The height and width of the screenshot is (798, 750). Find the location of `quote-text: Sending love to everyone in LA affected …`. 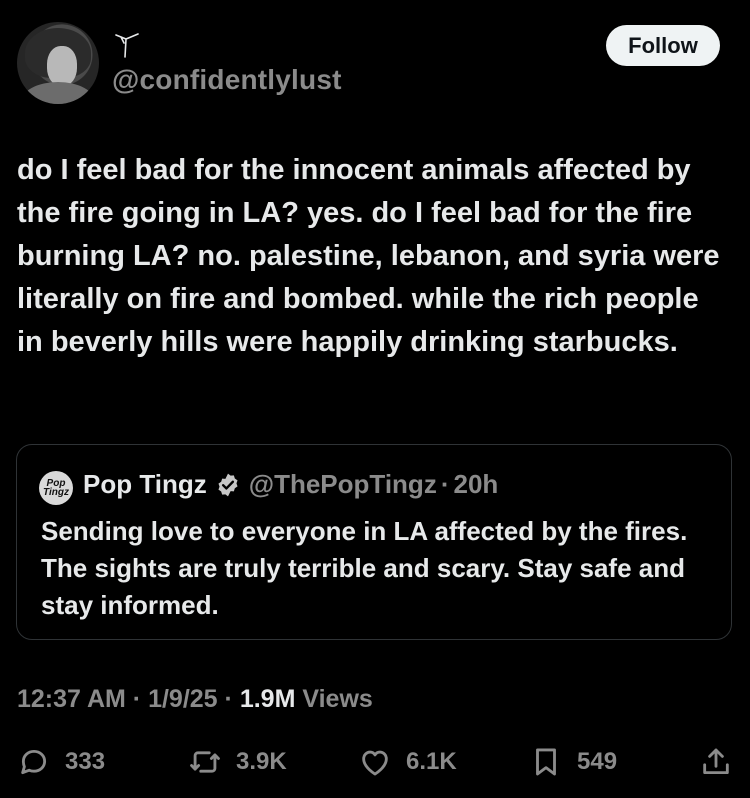

quote-text: Sending love to everyone in LA affected … is located at coordinates (364, 568).